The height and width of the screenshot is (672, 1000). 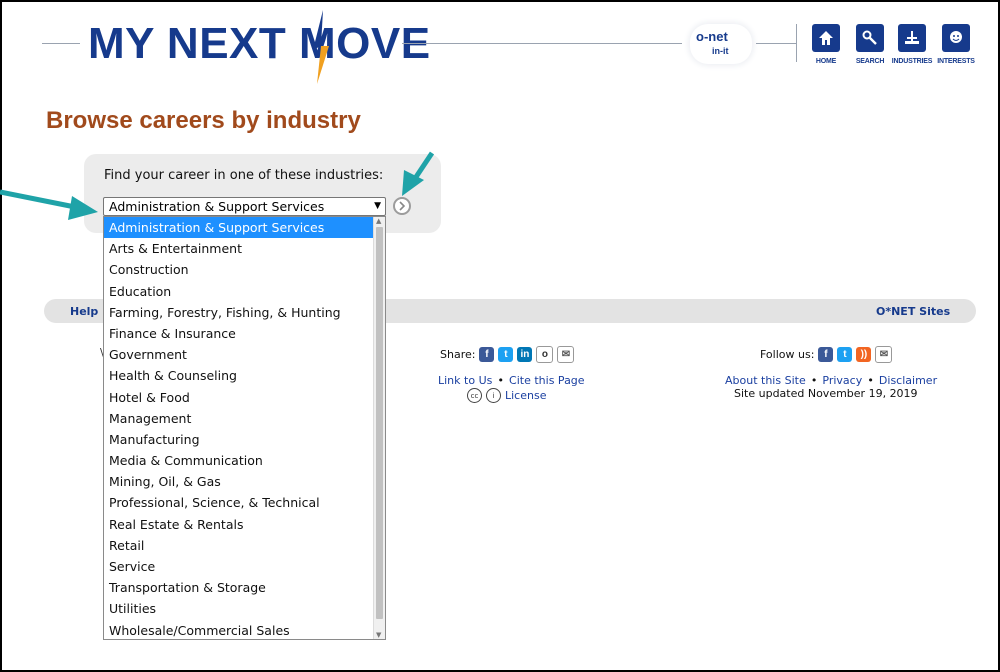 I want to click on annotation-arrows, so click(x=217, y=185).